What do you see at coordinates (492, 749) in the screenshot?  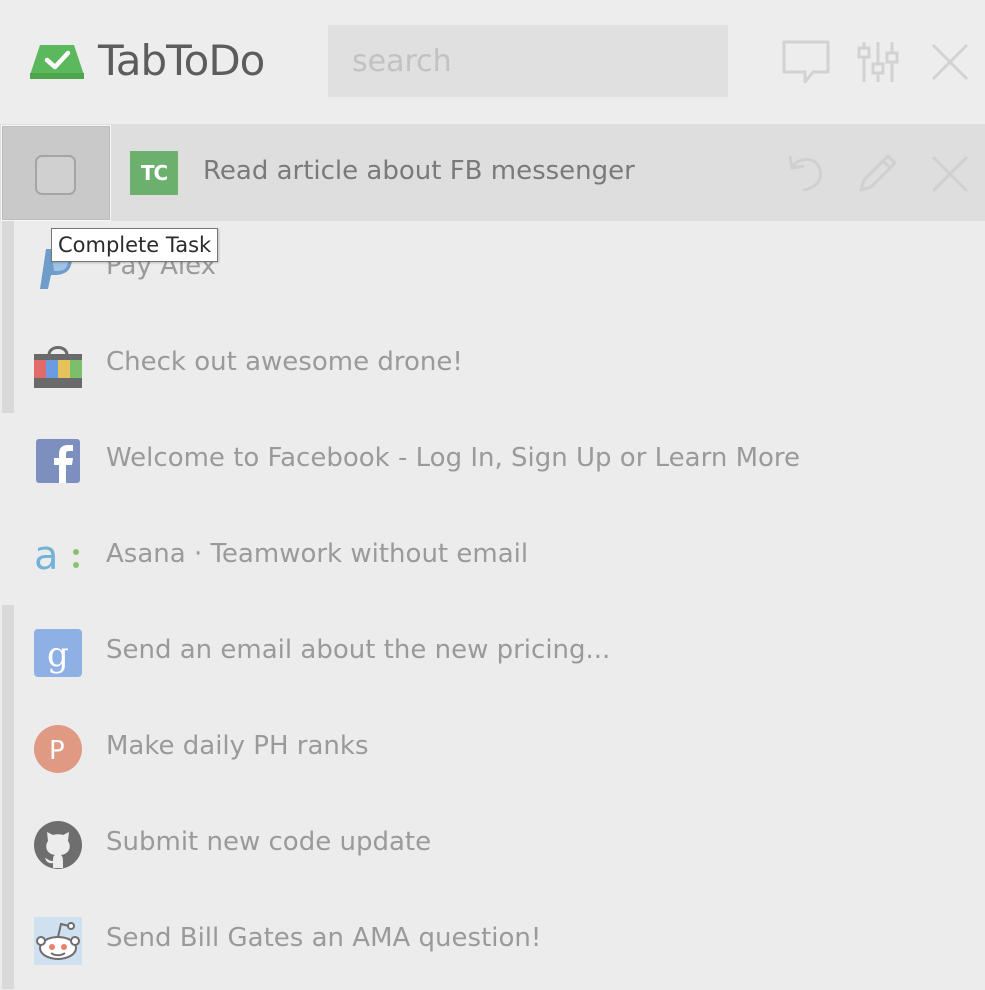 I see `task-row: P Make daily PH ranks` at bounding box center [492, 749].